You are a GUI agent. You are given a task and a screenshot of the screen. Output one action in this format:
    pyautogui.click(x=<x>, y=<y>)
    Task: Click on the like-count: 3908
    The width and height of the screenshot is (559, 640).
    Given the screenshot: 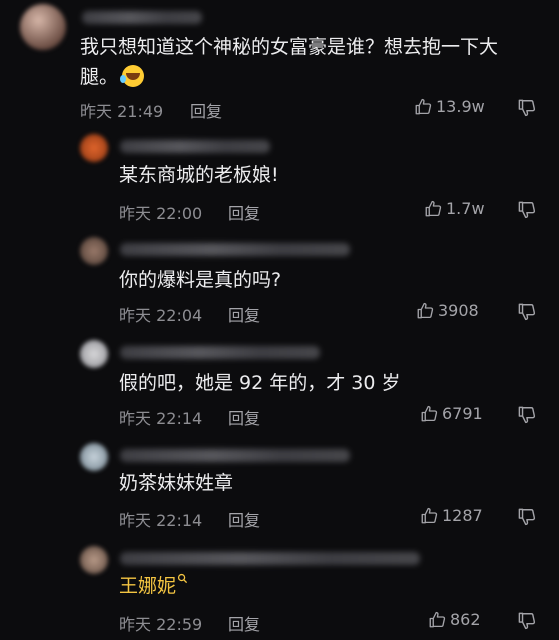 What is the action you would take?
    pyautogui.click(x=458, y=310)
    